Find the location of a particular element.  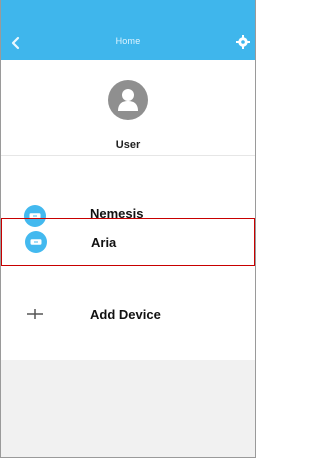

air-conditioner-icon is located at coordinates (36, 242).